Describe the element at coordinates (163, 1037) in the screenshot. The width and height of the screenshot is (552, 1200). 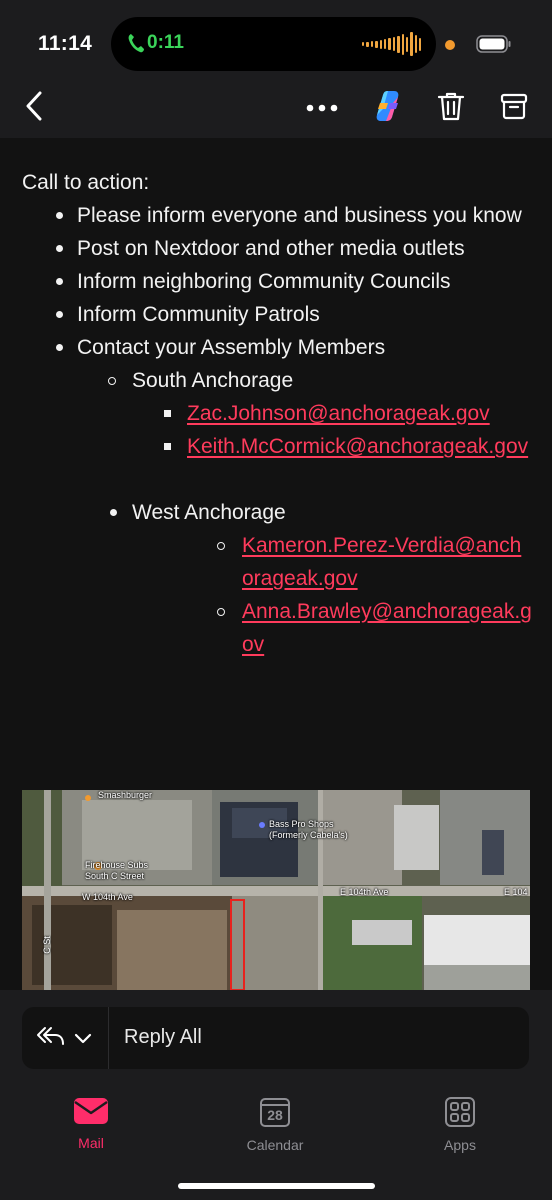
I see `reply-all-label: Reply All` at that location.